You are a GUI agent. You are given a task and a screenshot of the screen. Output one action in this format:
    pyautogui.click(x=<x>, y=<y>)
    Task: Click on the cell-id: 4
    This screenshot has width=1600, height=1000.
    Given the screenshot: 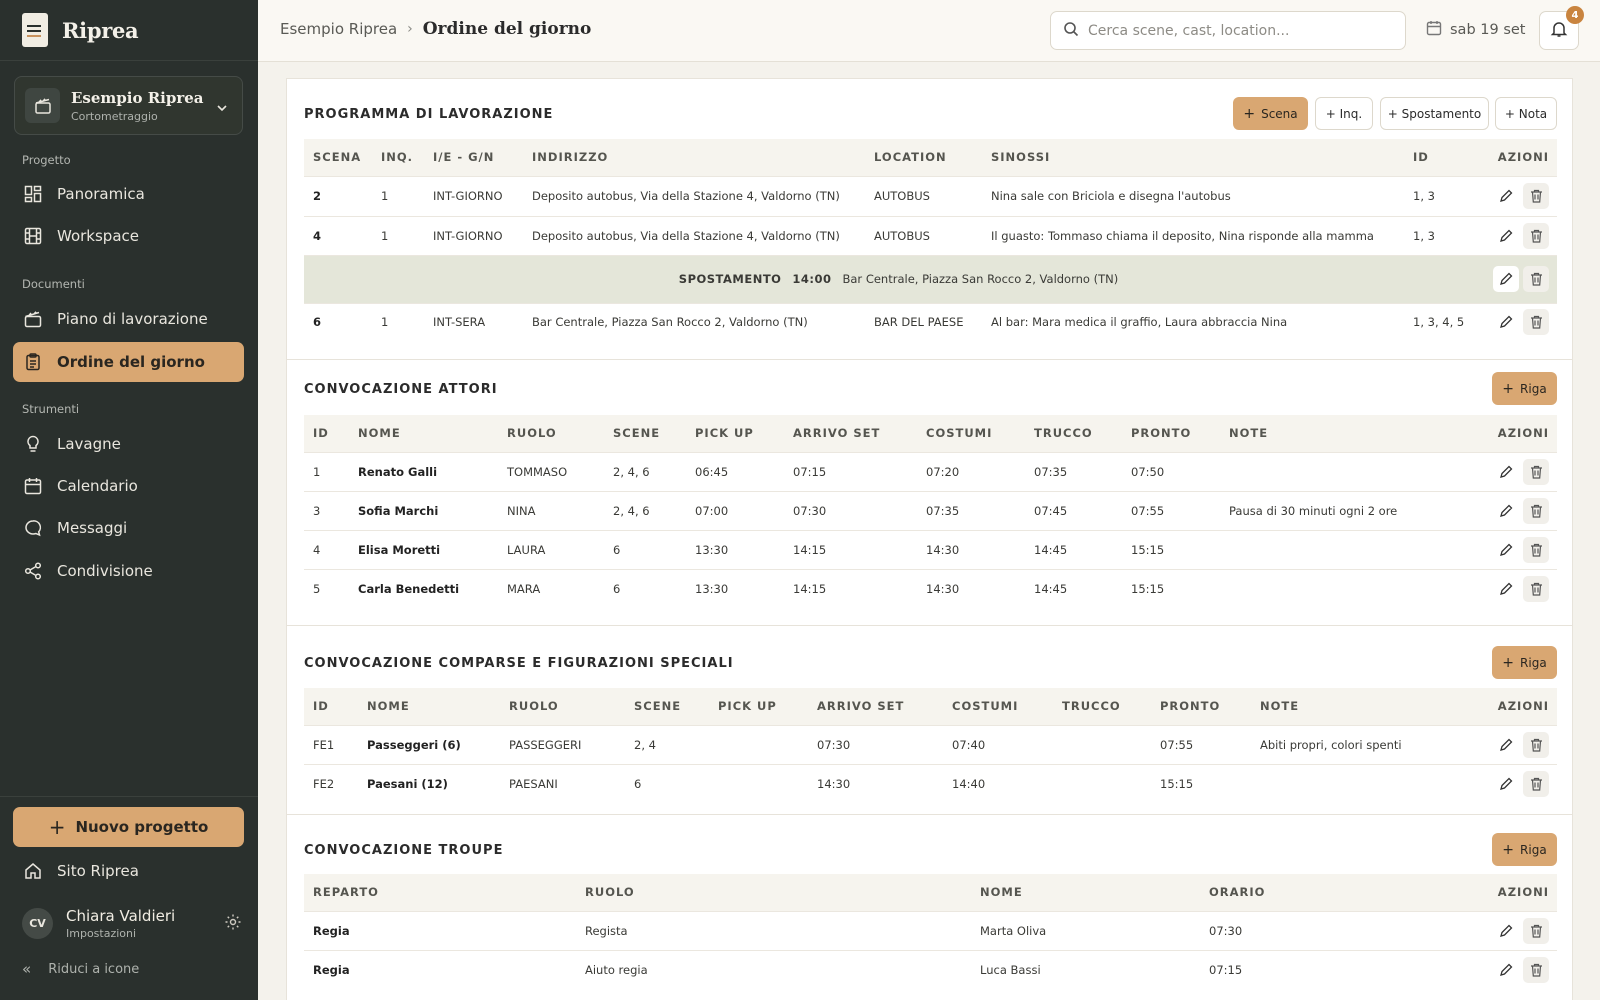 What is the action you would take?
    pyautogui.click(x=326, y=549)
    